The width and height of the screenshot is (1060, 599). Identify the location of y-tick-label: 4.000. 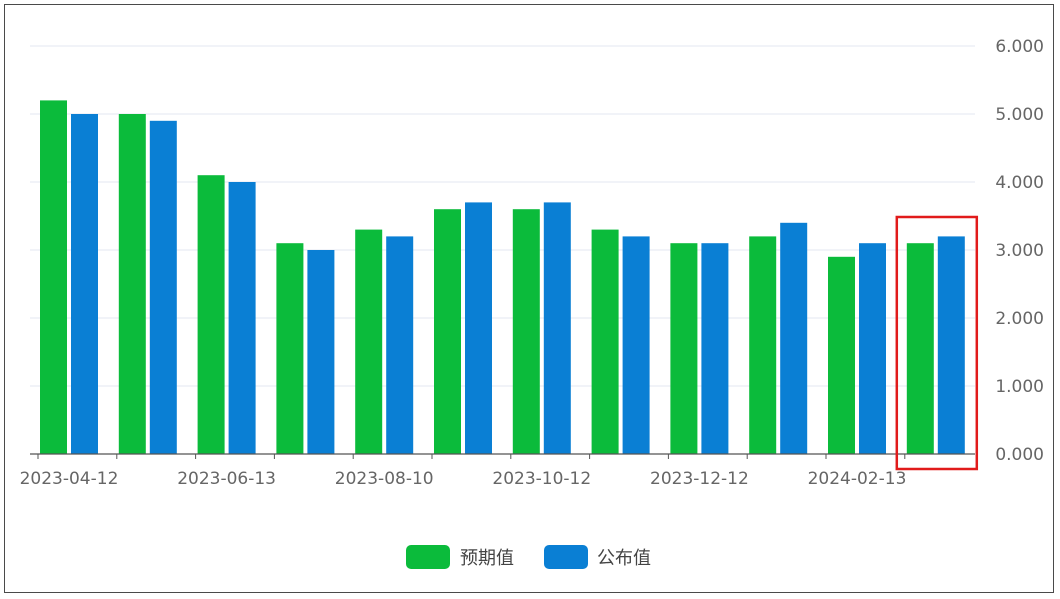
(1019, 183).